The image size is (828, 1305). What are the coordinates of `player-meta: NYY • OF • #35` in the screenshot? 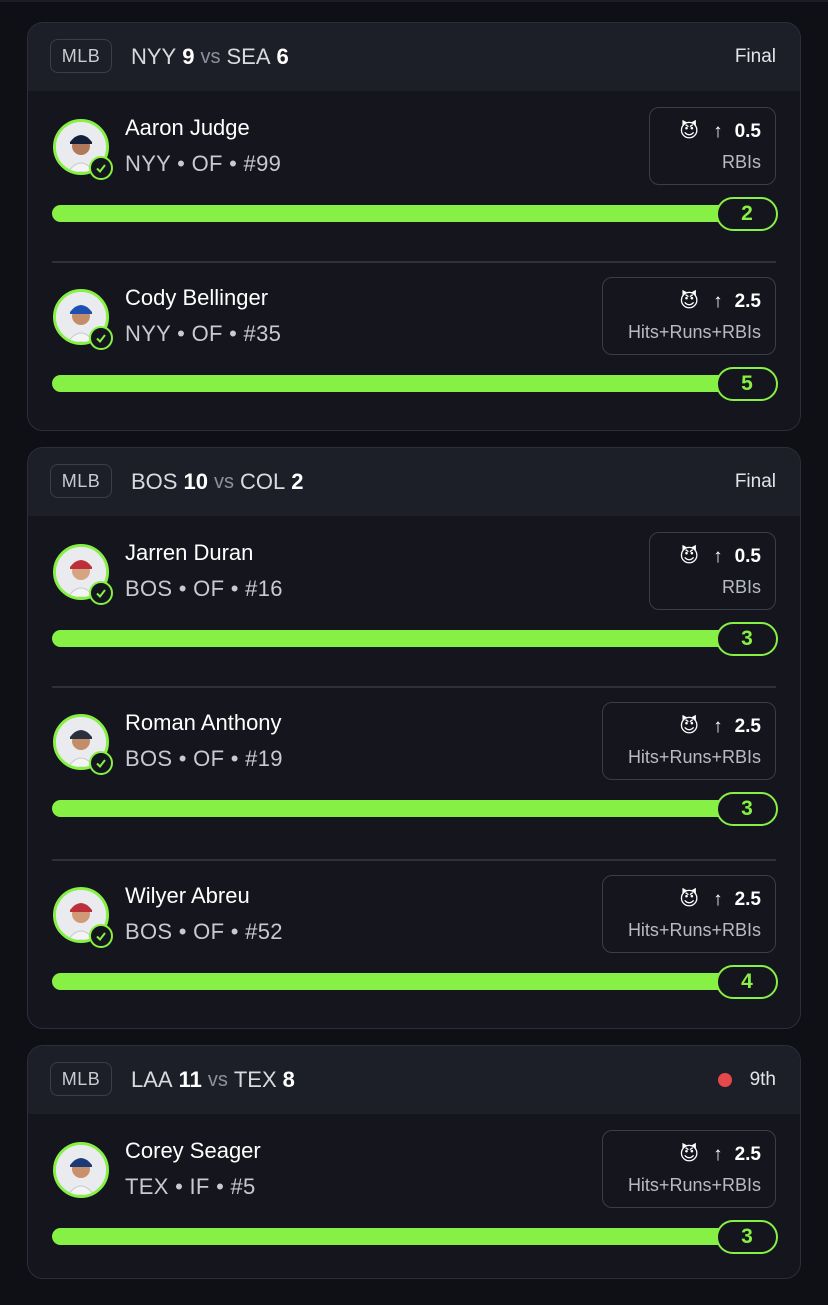 It's located at (203, 333).